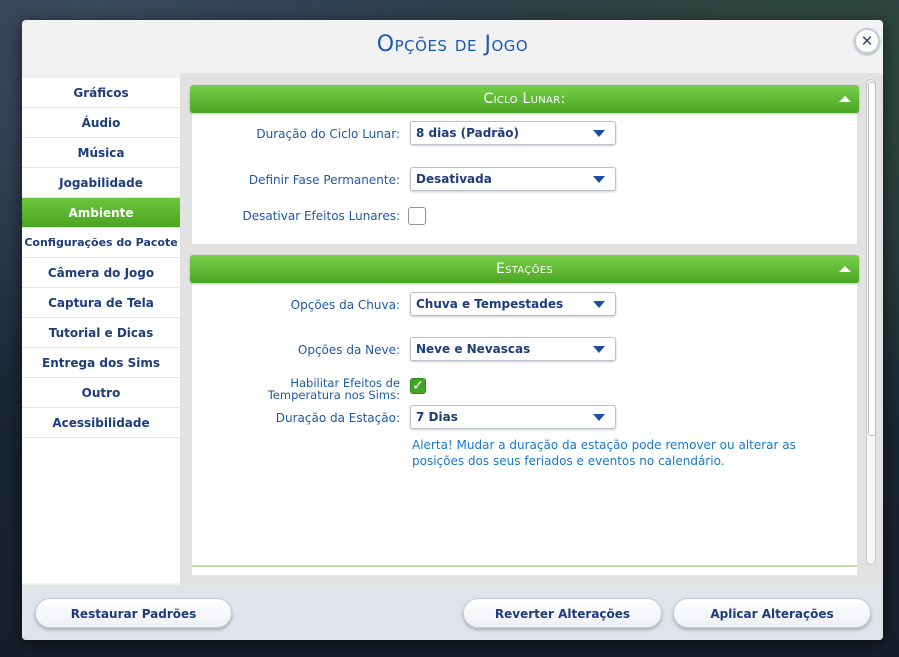  Describe the element at coordinates (454, 179) in the screenshot. I see `lunar-phase-value: Desativada` at that location.